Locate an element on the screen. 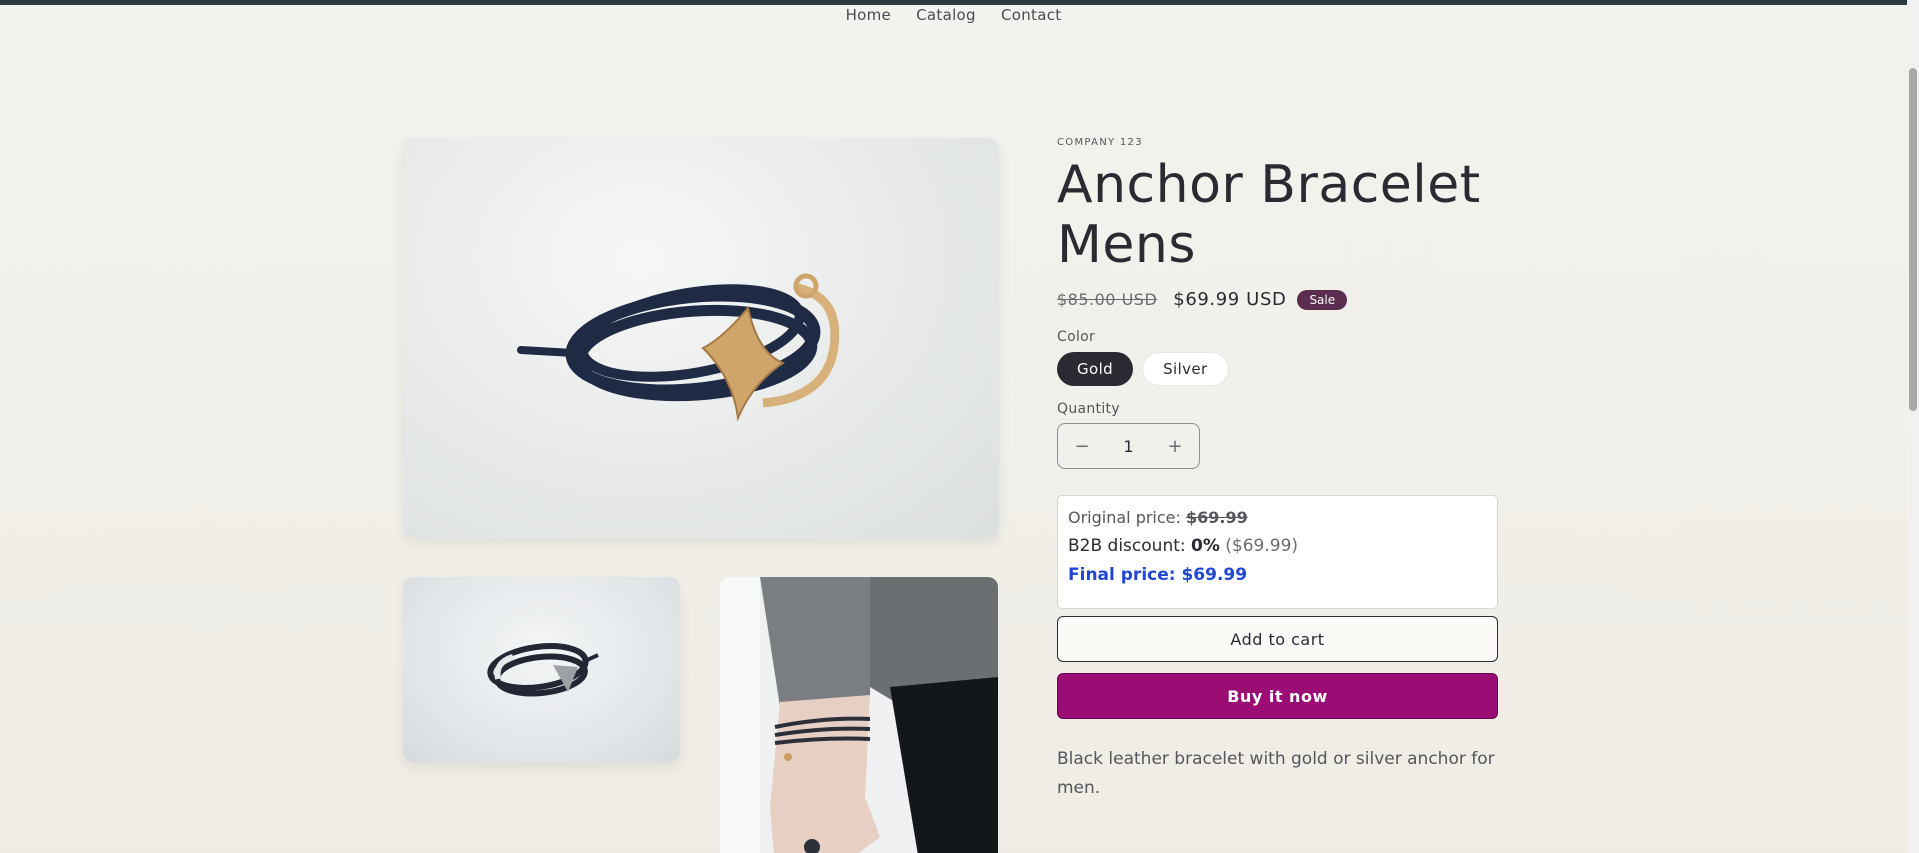 This screenshot has height=853, width=1919. page-scrollbar is located at coordinates (1913, 426).